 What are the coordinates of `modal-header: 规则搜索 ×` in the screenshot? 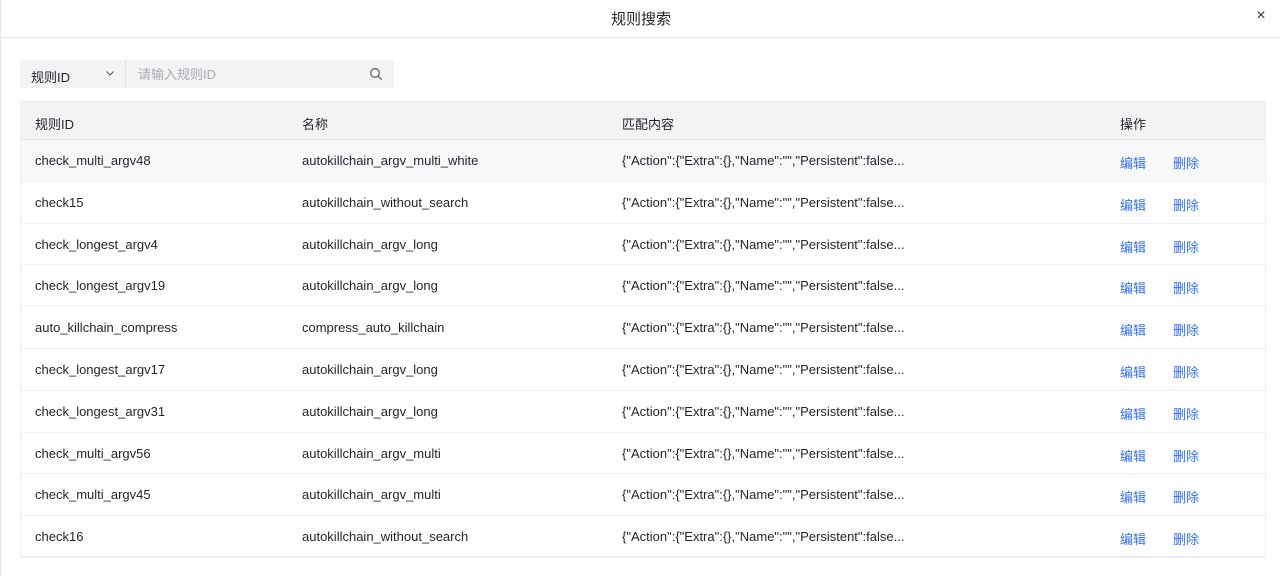 It's located at (640, 19).